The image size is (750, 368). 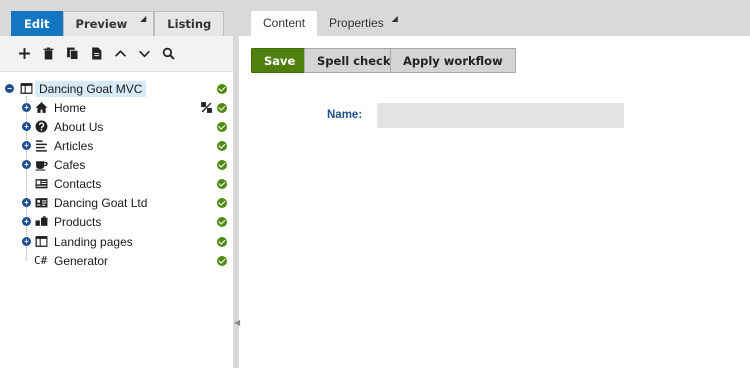 What do you see at coordinates (280, 60) in the screenshot?
I see `save-button: Save` at bounding box center [280, 60].